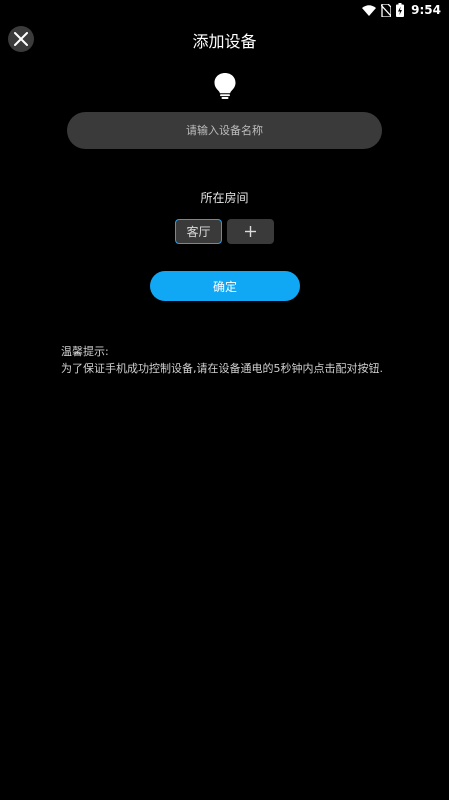  I want to click on tips-block: 温馨提示: 为了保证手机成功控制设备,请在设备通电的5秒钟内点击配对按钮., so click(246, 360).